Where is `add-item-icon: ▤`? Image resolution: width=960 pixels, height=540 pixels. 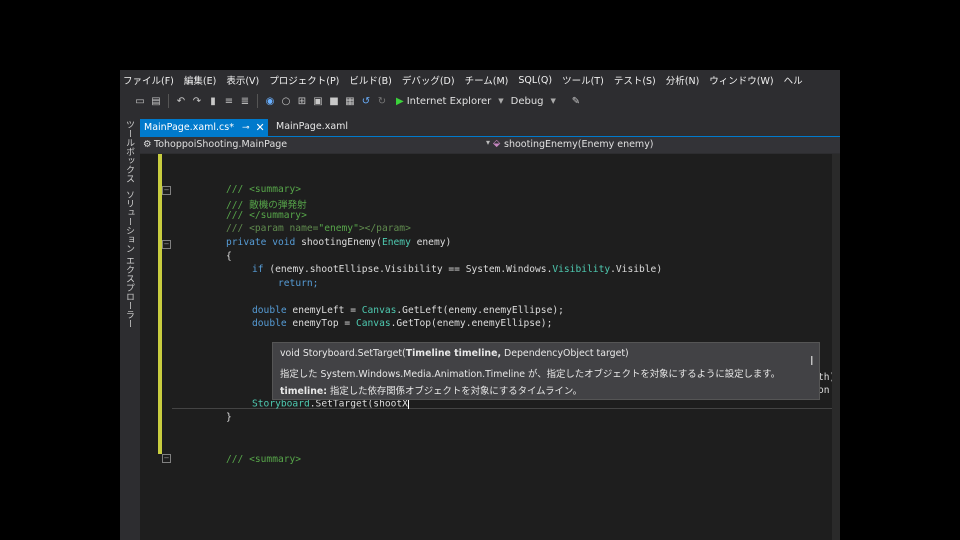 add-item-icon: ▤ is located at coordinates (156, 101).